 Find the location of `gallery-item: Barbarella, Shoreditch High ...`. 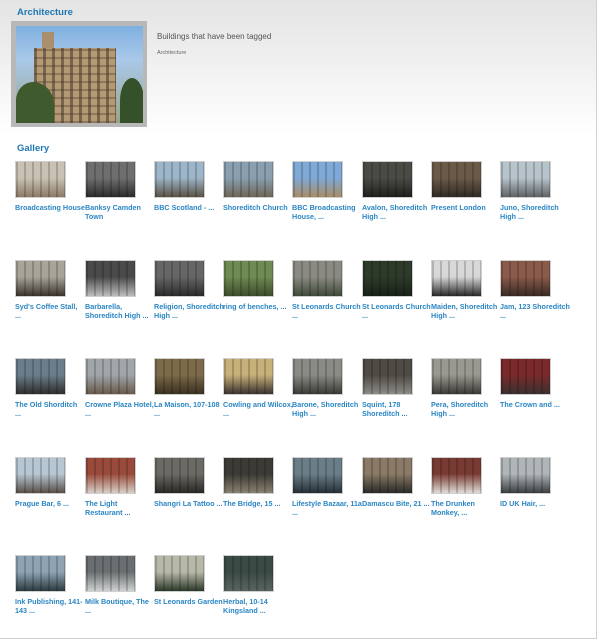

gallery-item: Barbarella, Shoreditch High ... is located at coordinates (120, 290).